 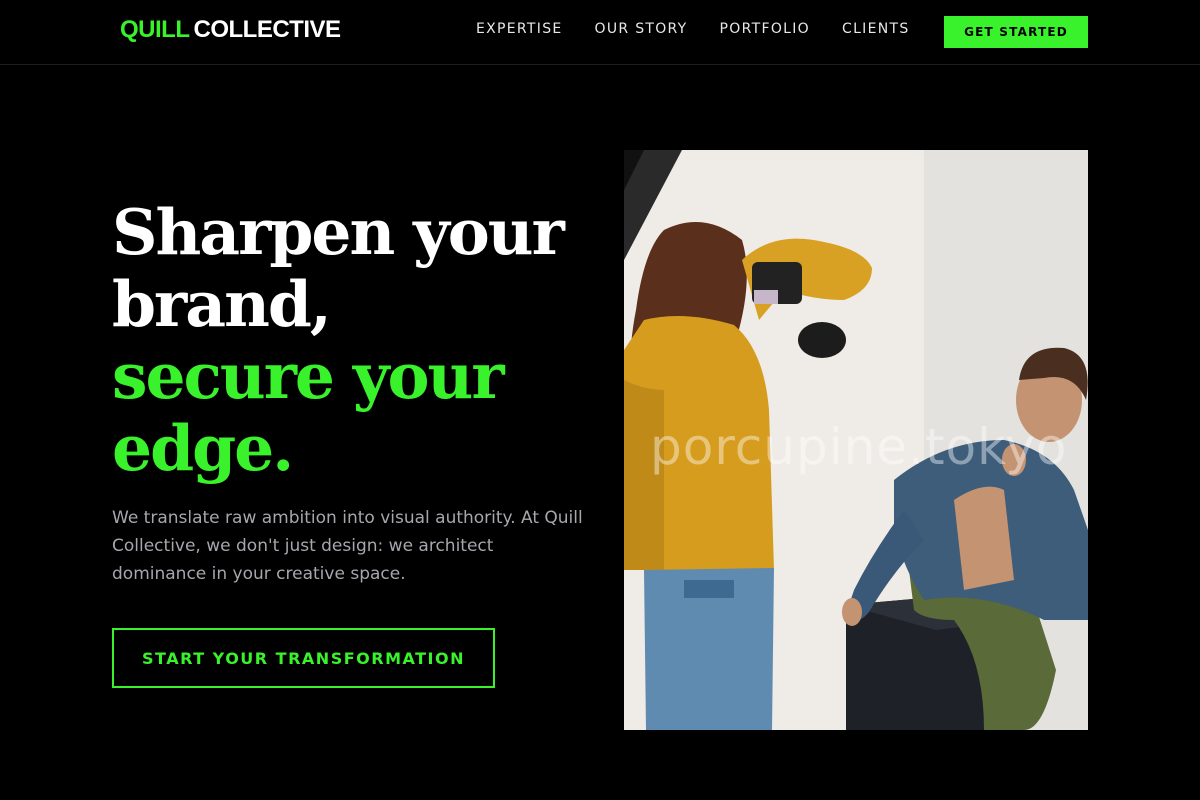 I want to click on get-started-button: GET STARTED, so click(x=1016, y=32).